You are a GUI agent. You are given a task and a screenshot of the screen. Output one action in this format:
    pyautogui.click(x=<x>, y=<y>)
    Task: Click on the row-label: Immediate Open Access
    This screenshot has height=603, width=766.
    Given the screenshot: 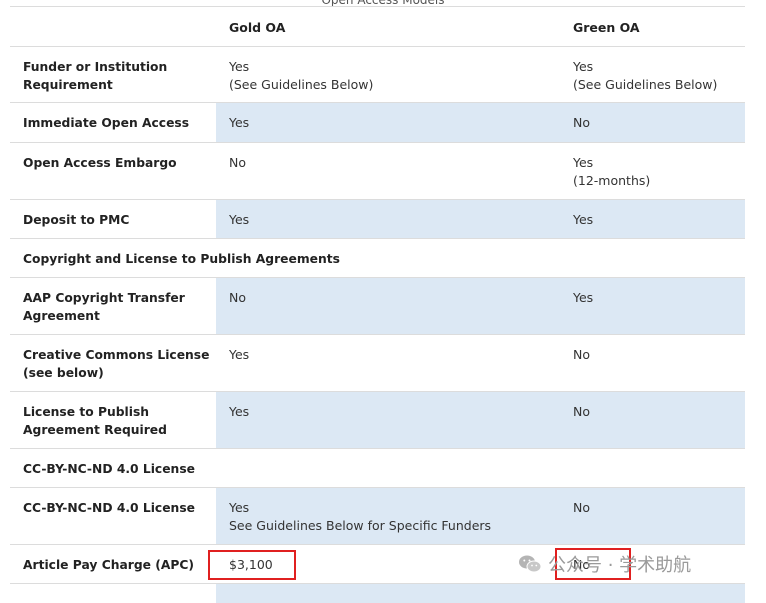 What is the action you would take?
    pyautogui.click(x=106, y=123)
    